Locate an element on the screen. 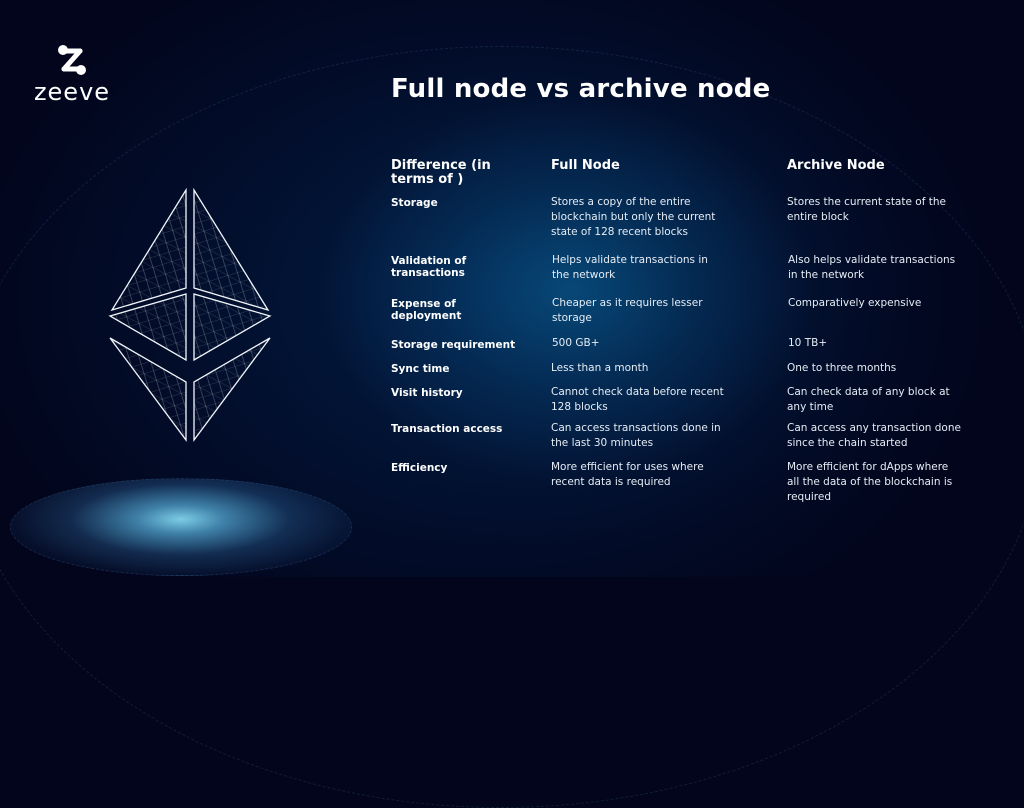 The height and width of the screenshot is (808, 1024). row-label-expense: Expense of deployment is located at coordinates (426, 310).